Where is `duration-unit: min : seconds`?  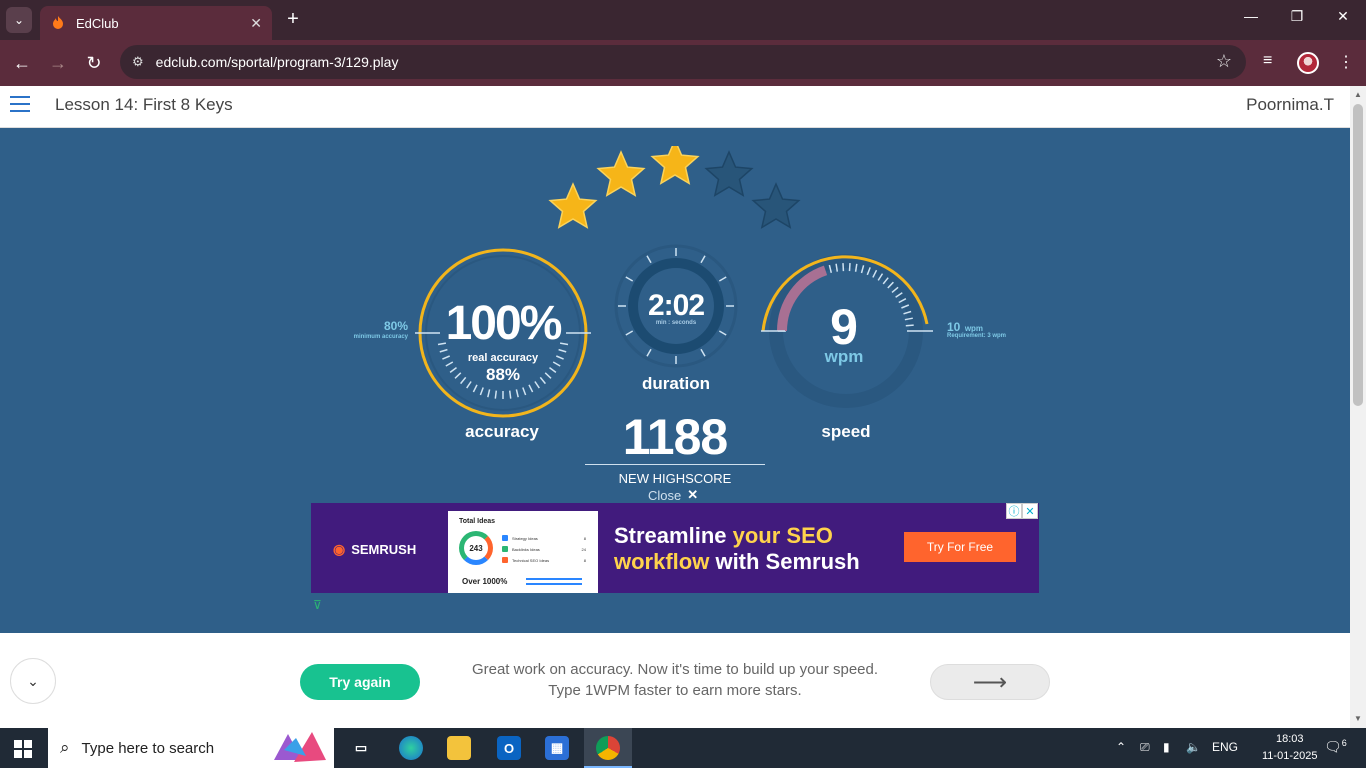
duration-unit: min : seconds is located at coordinates (676, 323).